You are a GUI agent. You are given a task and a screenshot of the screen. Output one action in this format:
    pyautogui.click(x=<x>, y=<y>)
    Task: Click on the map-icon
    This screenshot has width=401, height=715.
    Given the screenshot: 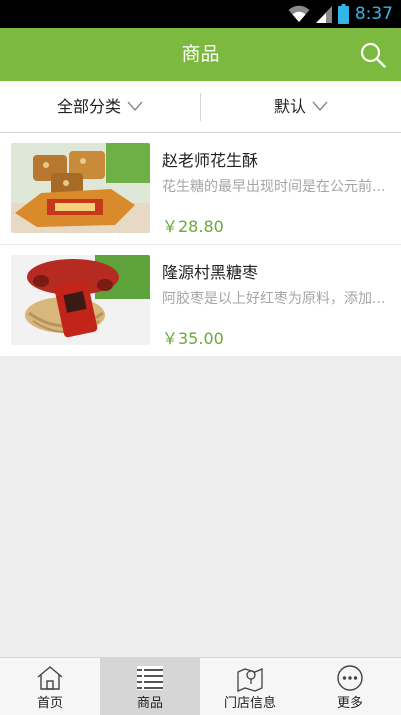 What is the action you would take?
    pyautogui.click(x=250, y=680)
    